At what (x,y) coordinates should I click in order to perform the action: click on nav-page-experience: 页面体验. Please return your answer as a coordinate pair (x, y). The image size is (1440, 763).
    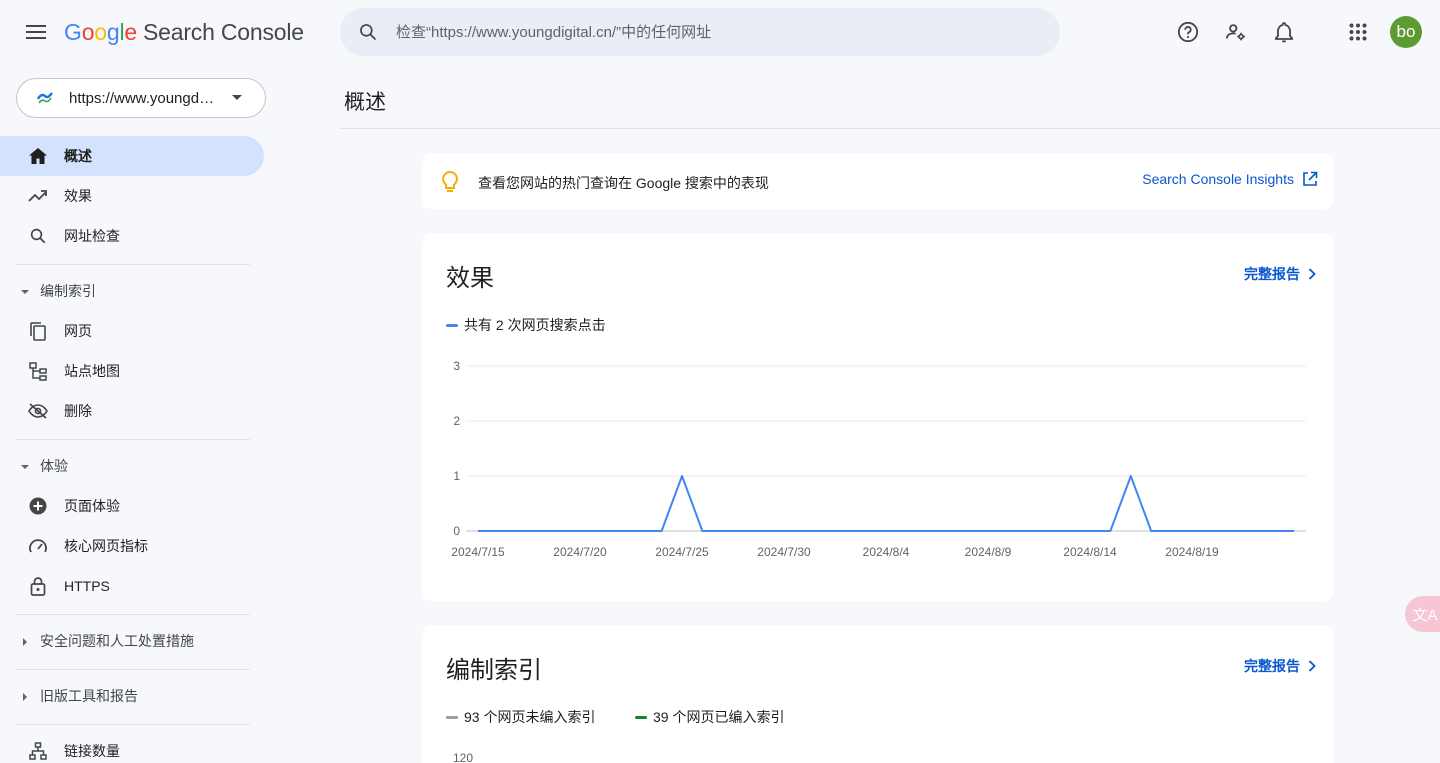
    Looking at the image, I should click on (132, 506).